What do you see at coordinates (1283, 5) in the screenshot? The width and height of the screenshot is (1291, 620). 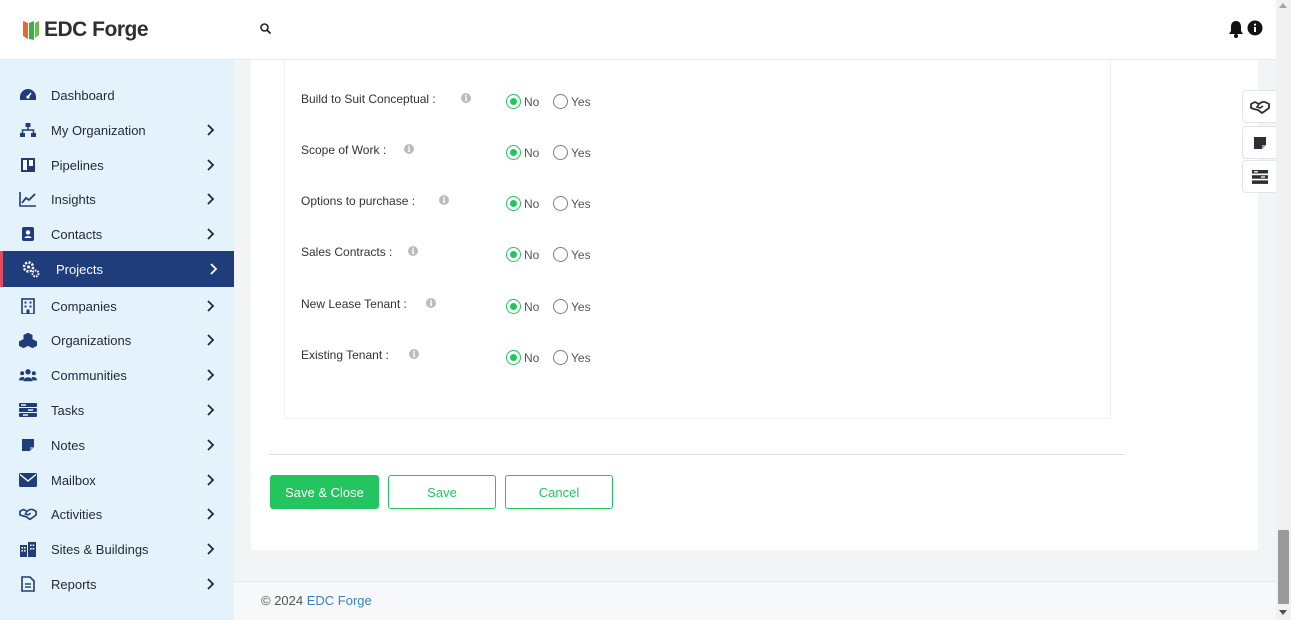 I see `scroll-up-arrow-icon` at bounding box center [1283, 5].